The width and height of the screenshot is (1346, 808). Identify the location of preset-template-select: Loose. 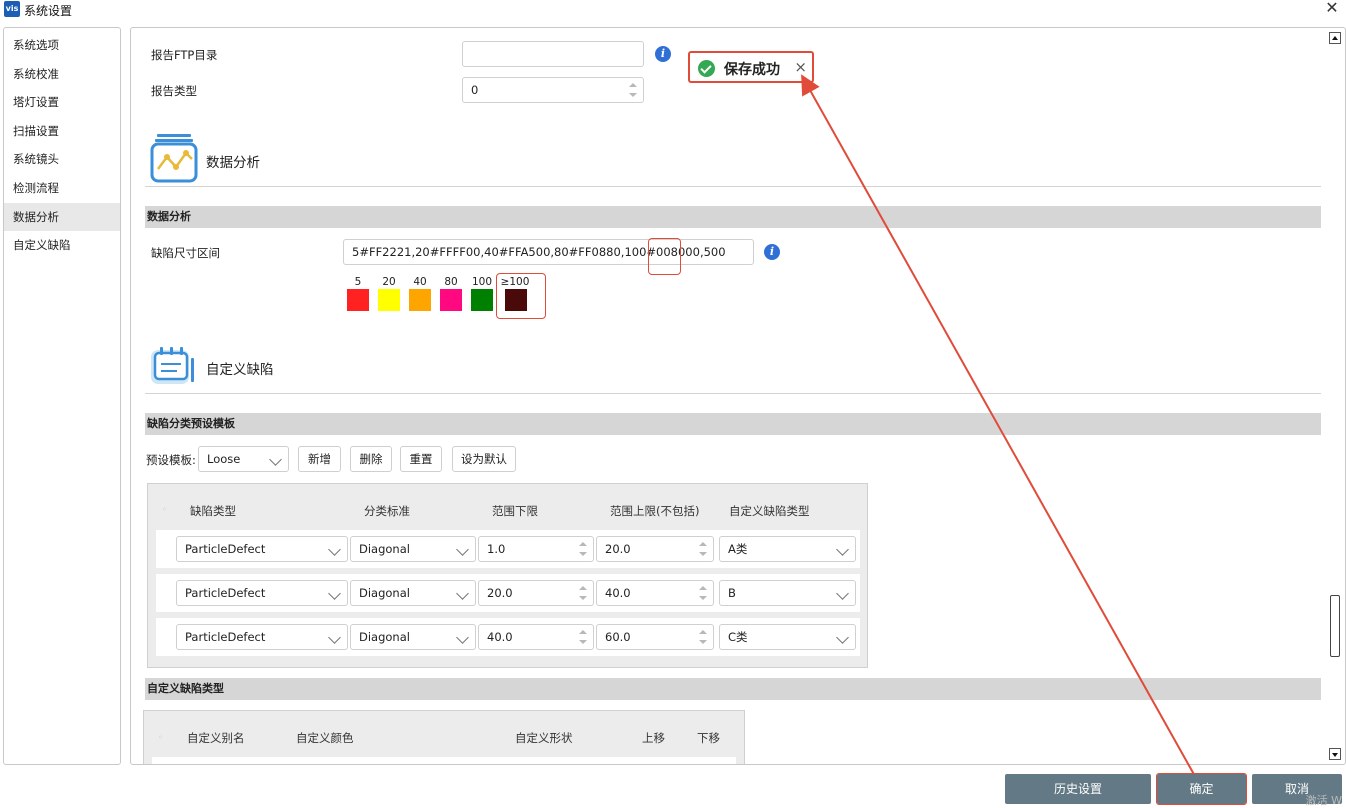
(243, 459).